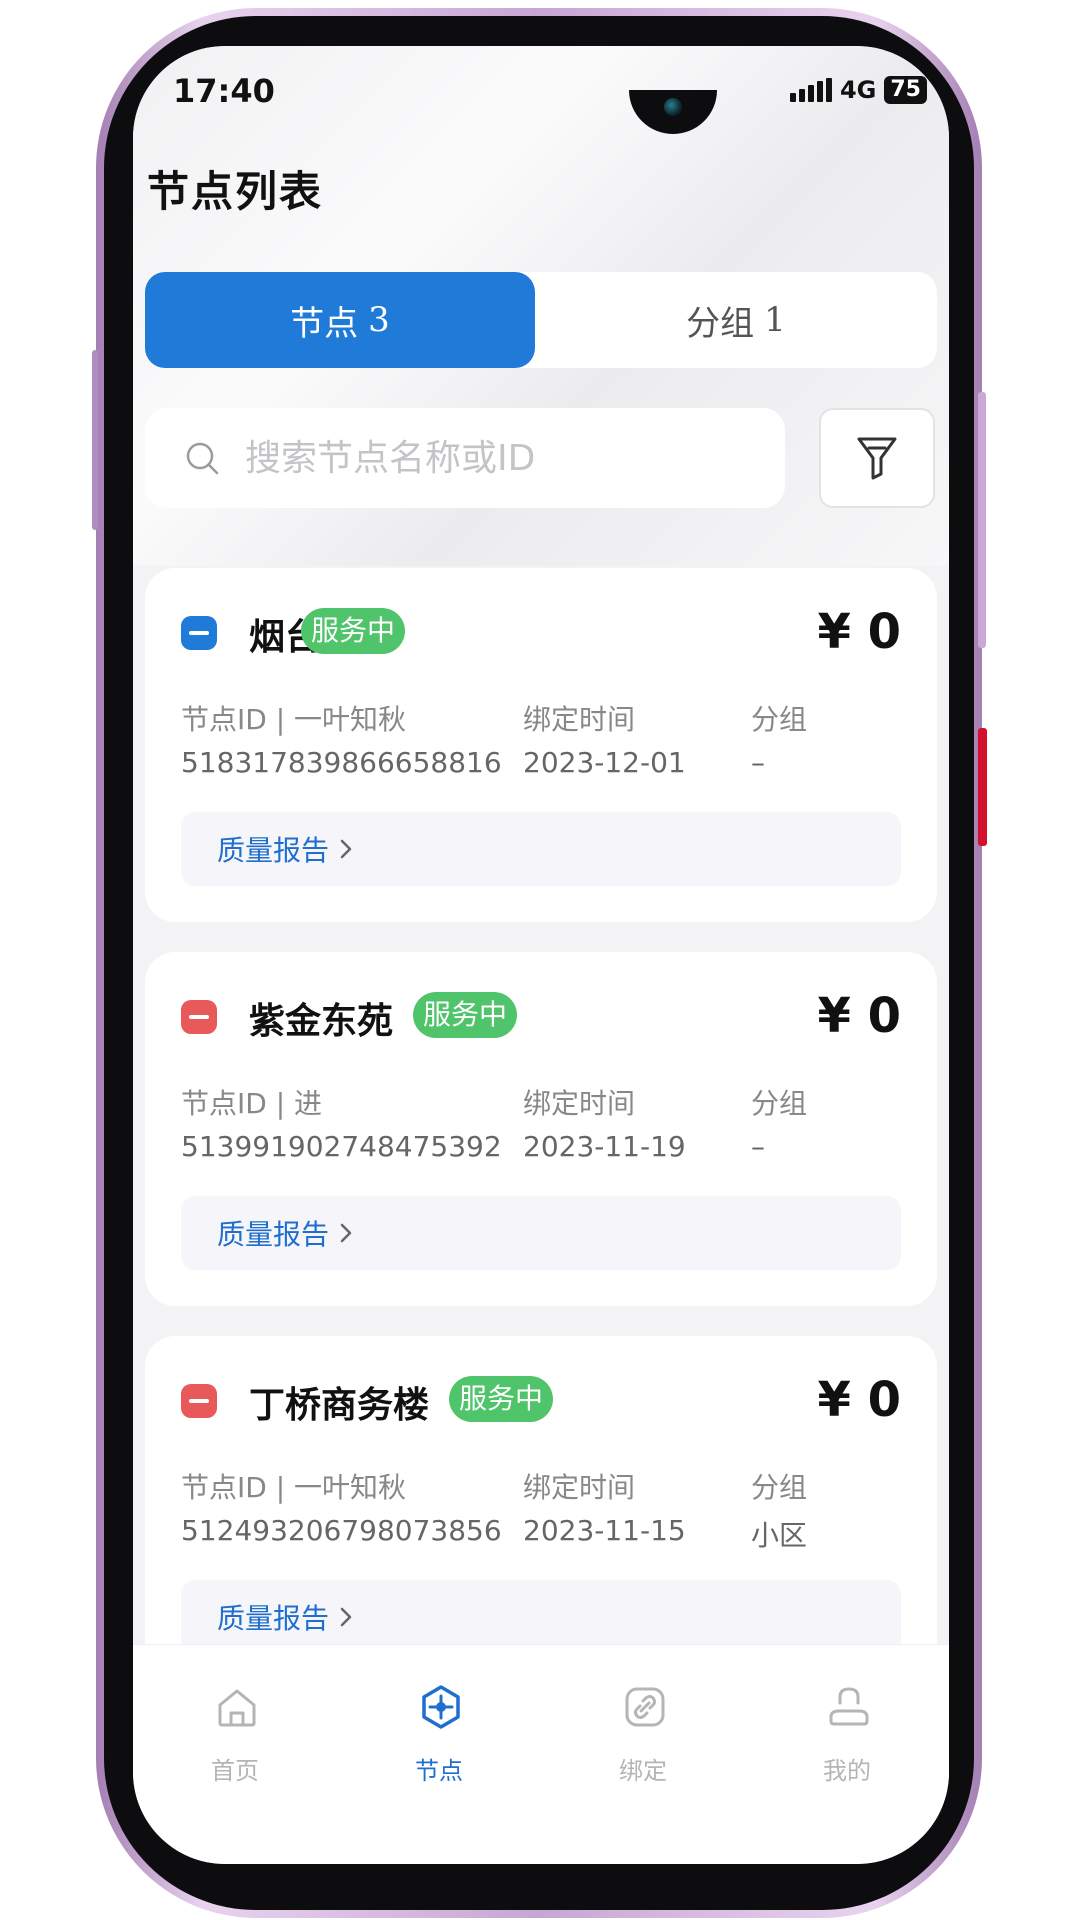  I want to click on nav-me: 我的, so click(847, 1720).